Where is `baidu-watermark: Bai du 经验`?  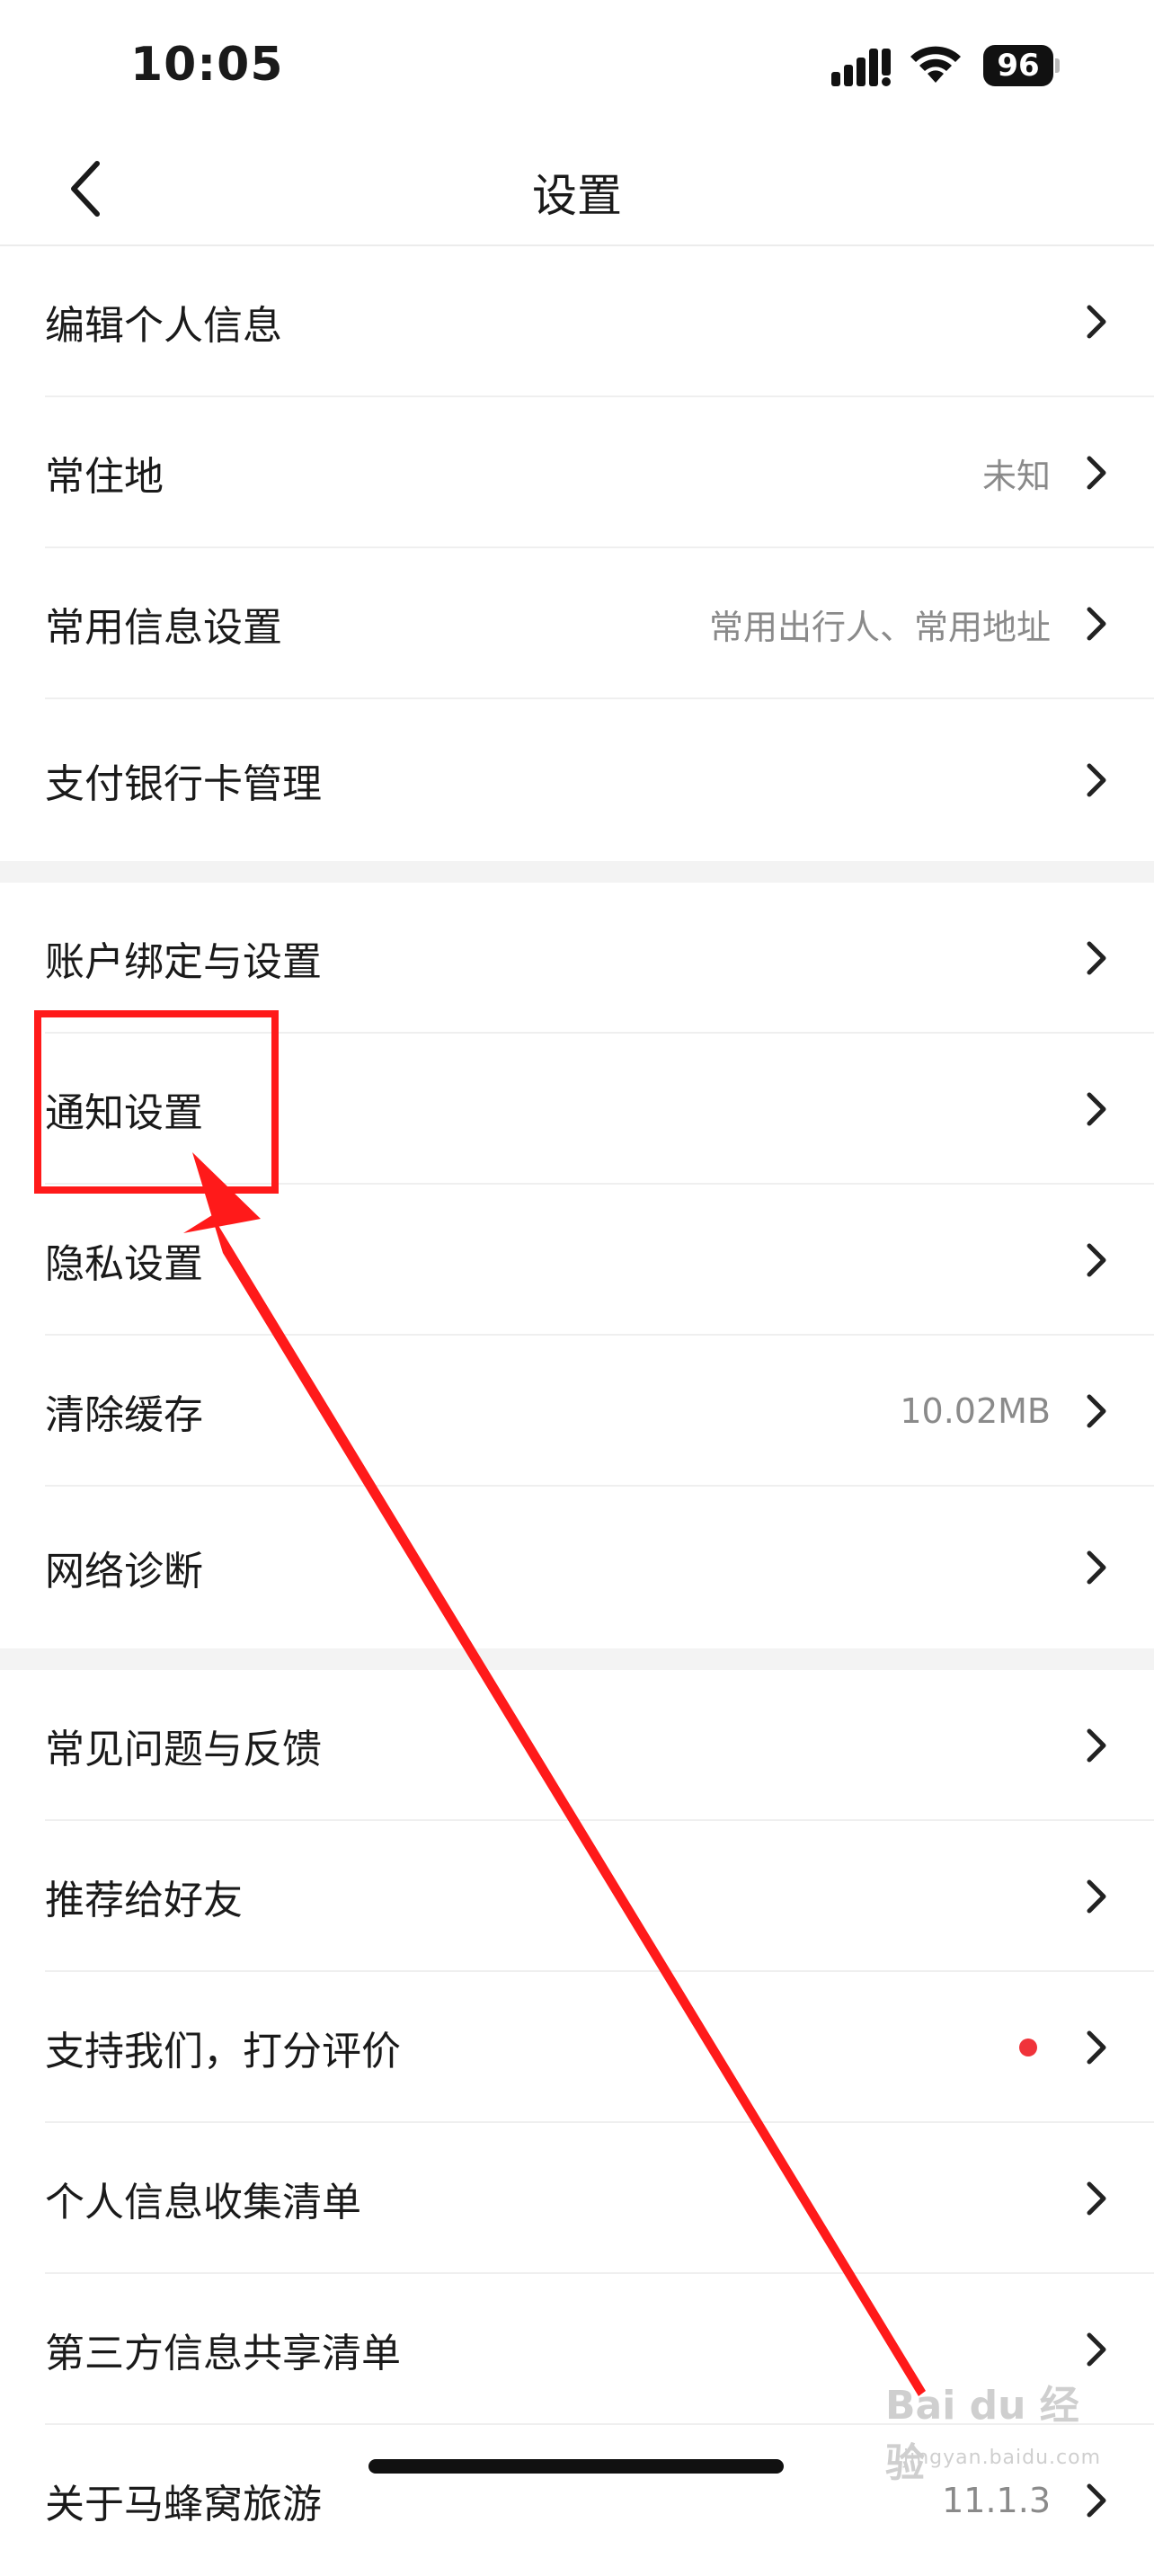 baidu-watermark: Bai du 经验 is located at coordinates (982, 2434).